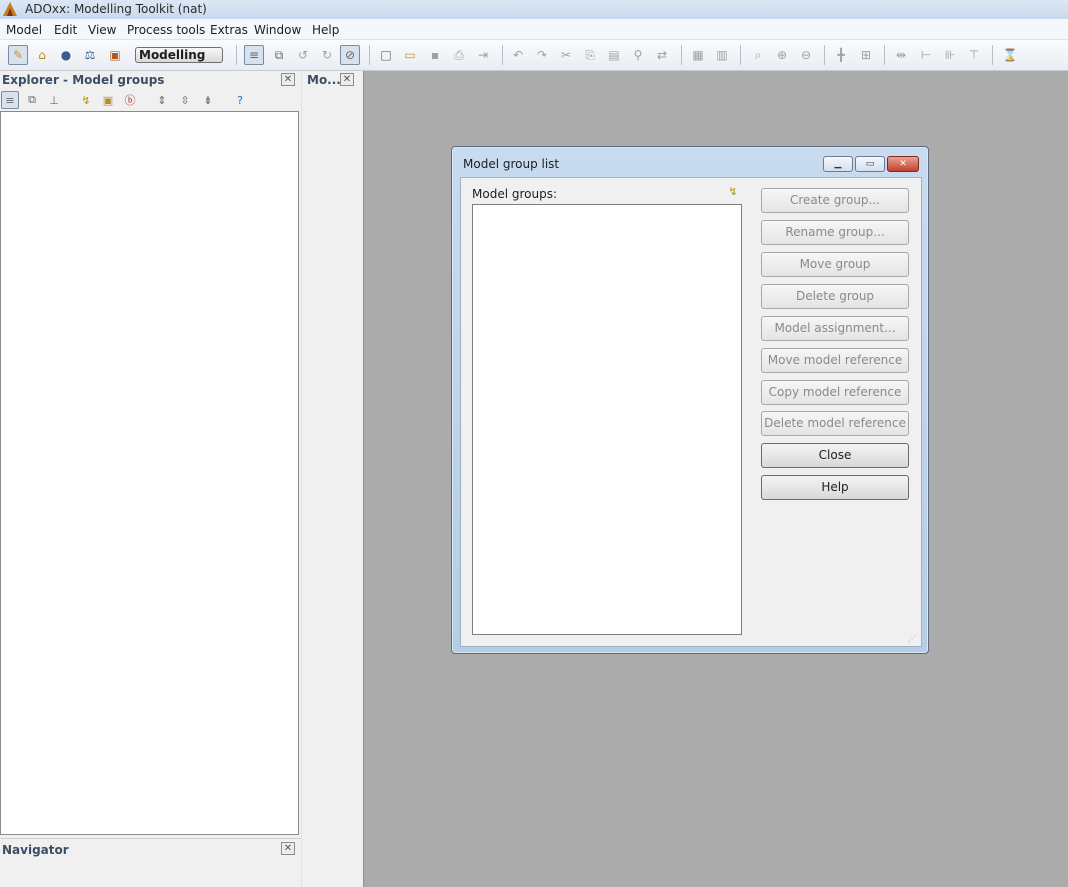 The image size is (1068, 887). Describe the element at coordinates (229, 30) in the screenshot. I see `menu-extras: Extras` at that location.